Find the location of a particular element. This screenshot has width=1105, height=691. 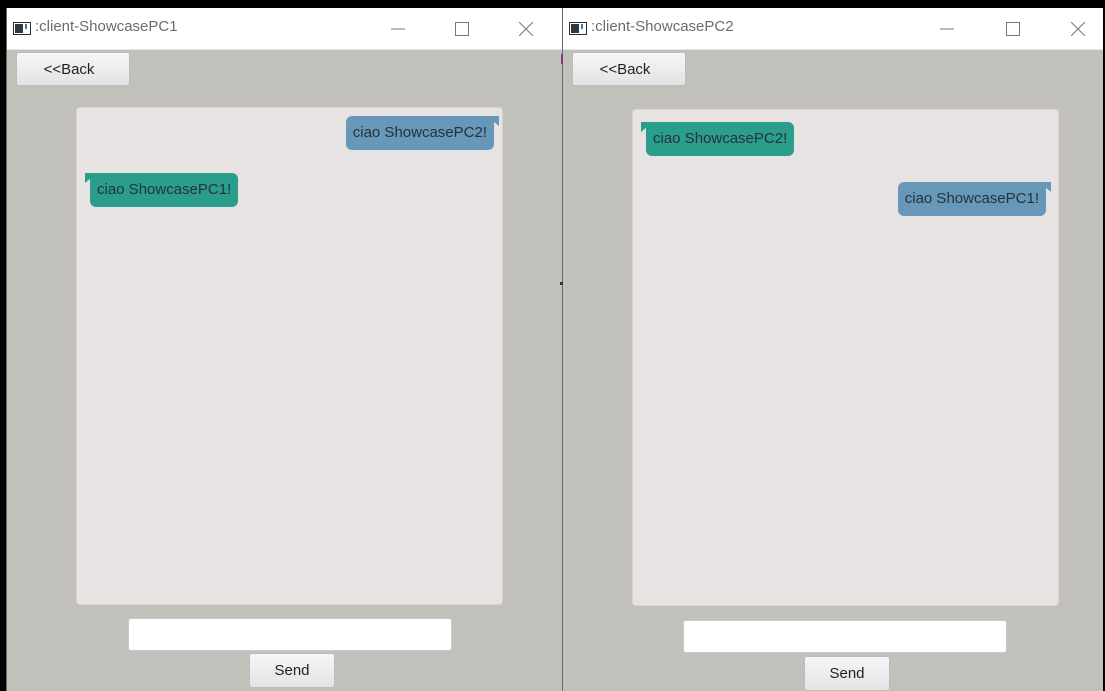

window-title: :client-ShowcasePC1 is located at coordinates (106, 26).